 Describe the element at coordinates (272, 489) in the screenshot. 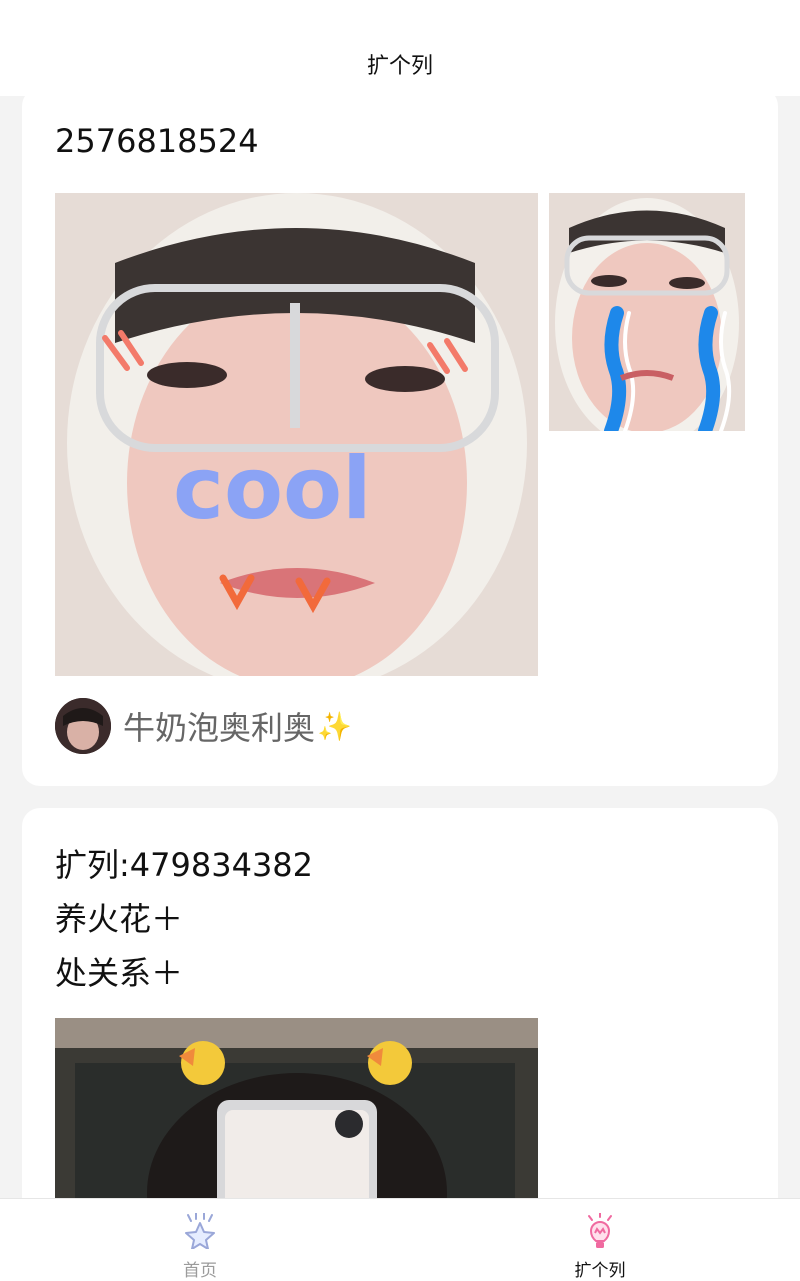

I see `svg-text: cool` at that location.